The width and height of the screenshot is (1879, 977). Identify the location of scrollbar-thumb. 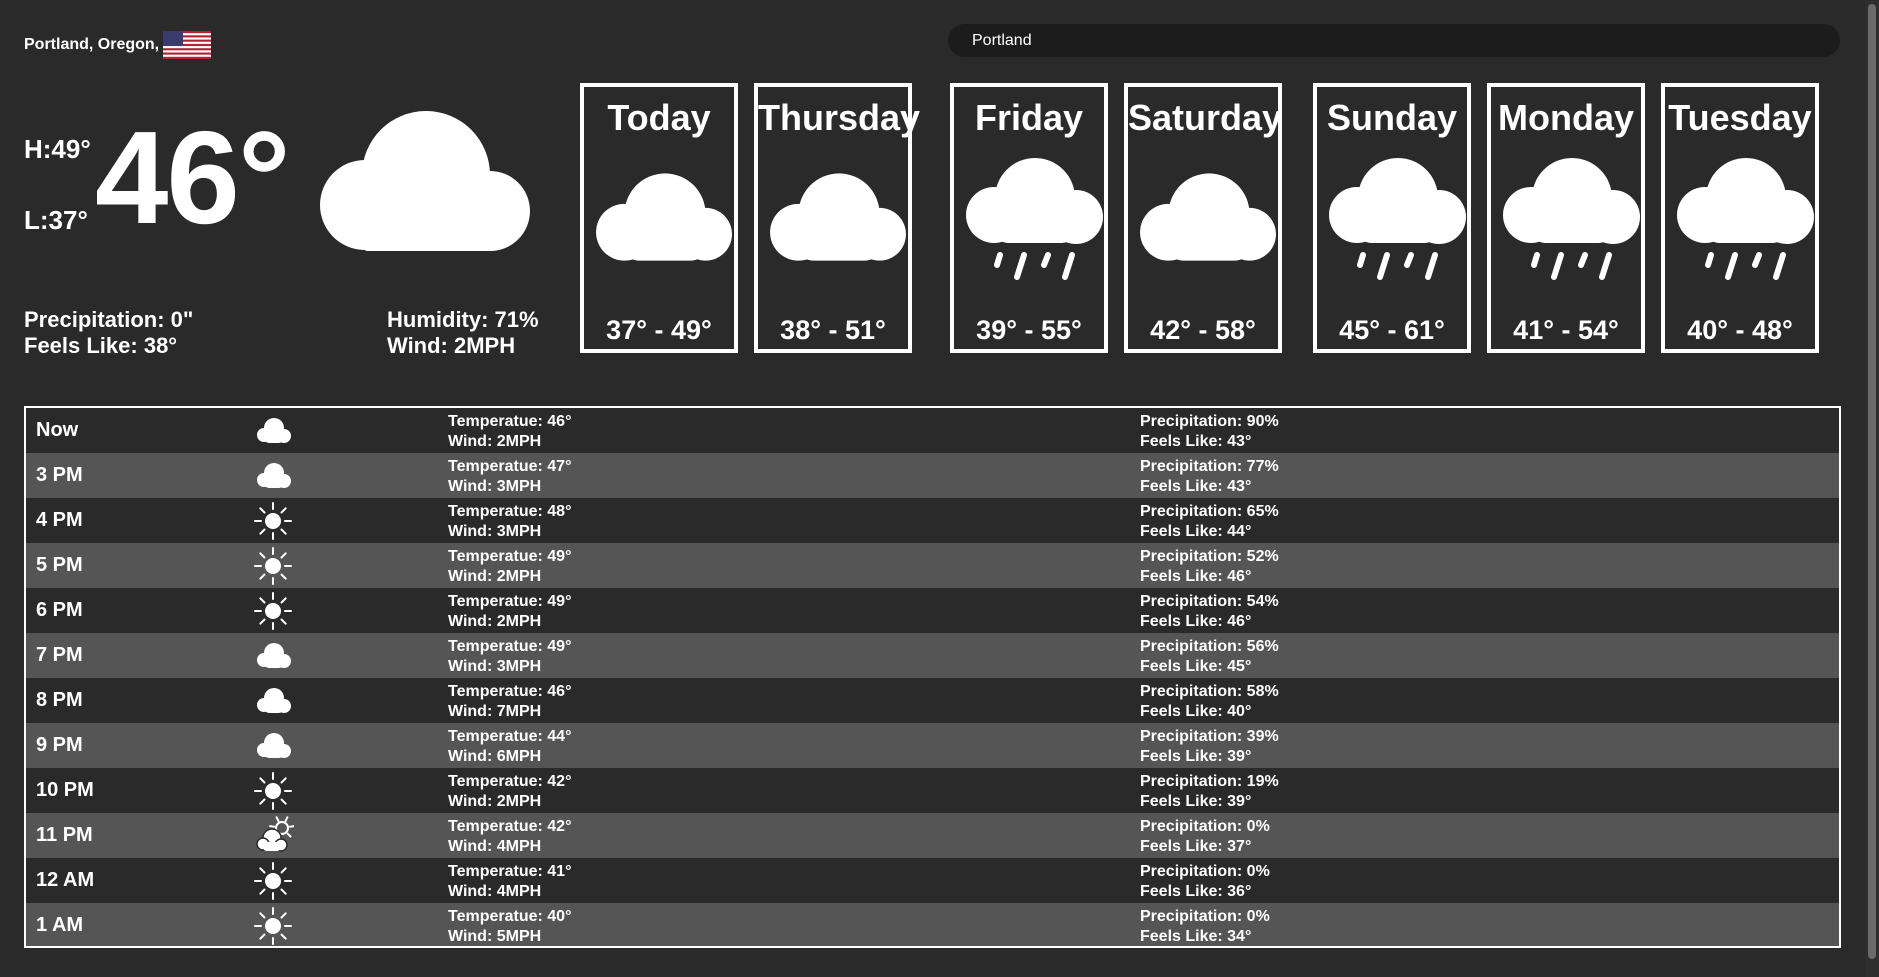
(1872, 481).